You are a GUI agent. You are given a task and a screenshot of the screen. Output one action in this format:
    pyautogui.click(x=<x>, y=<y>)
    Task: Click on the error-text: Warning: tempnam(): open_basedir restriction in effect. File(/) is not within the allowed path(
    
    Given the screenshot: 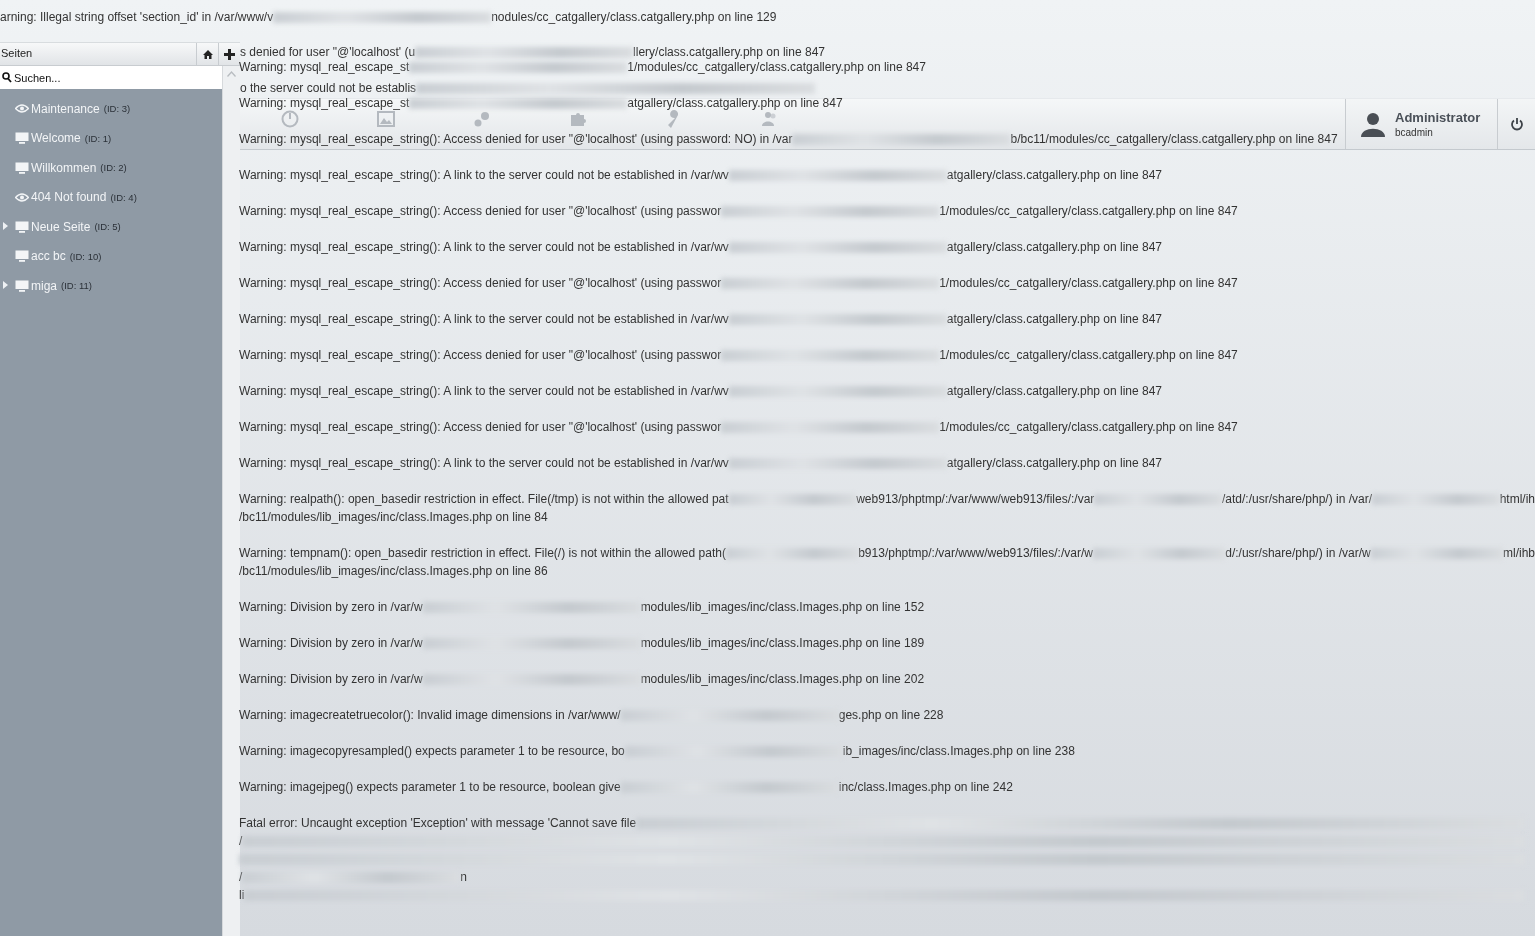 What is the action you would take?
    pyautogui.click(x=482, y=553)
    